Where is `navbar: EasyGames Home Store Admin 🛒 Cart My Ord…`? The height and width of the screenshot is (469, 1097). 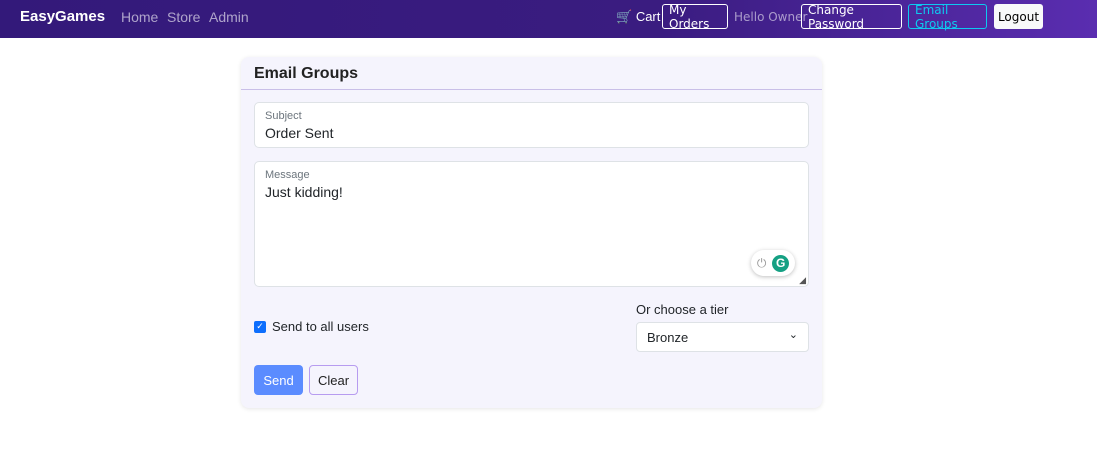
navbar: EasyGames Home Store Admin 🛒 Cart My Ord… is located at coordinates (548, 19).